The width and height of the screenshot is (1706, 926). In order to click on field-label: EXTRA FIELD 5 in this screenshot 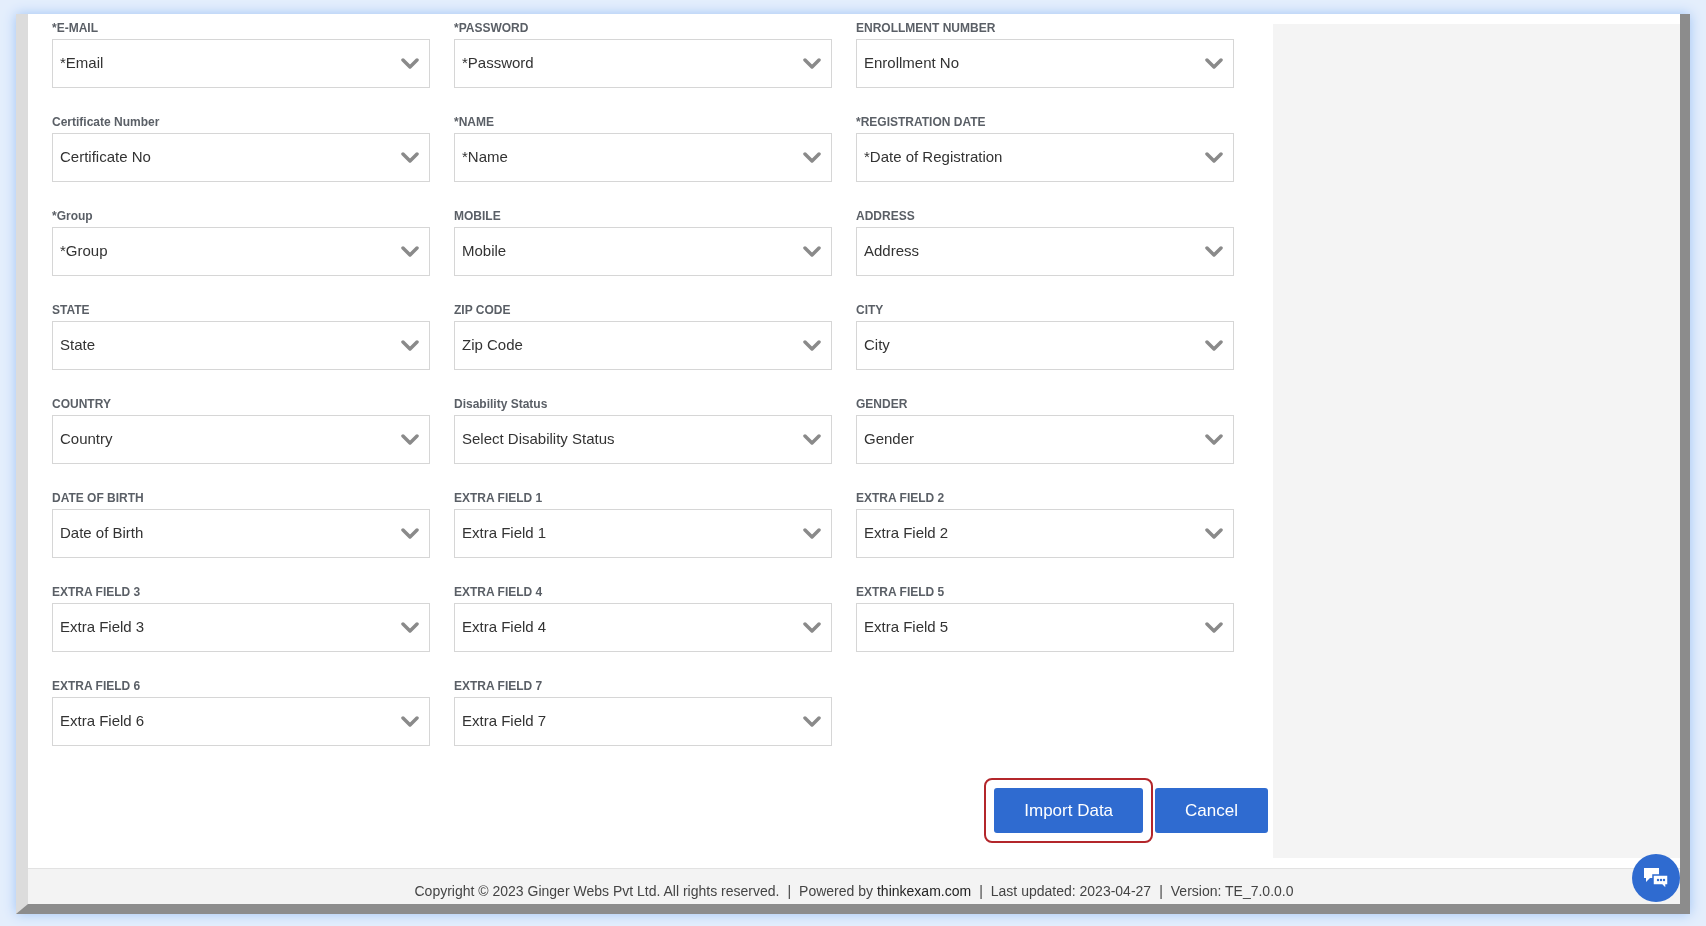, I will do `click(901, 592)`.